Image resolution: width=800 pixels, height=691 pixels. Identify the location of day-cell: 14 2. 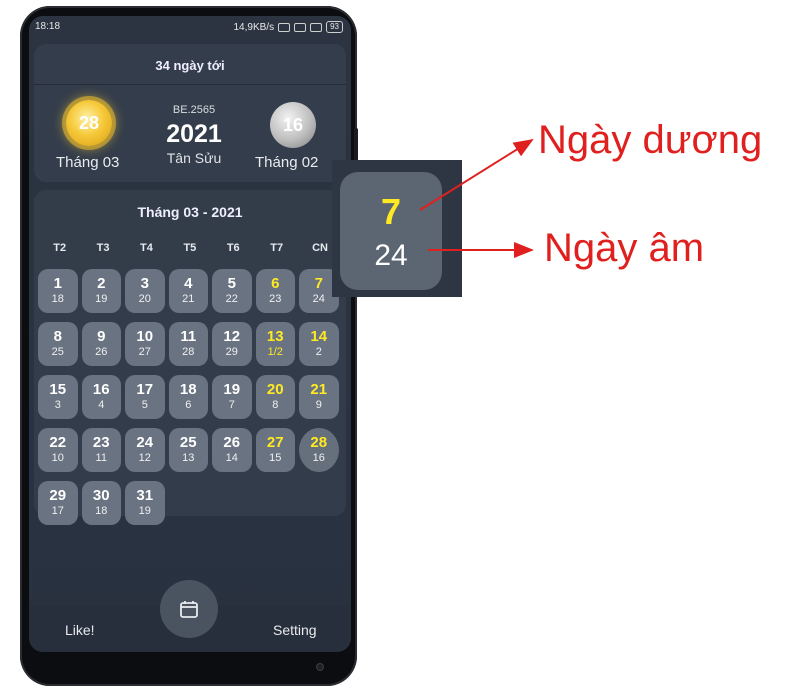
(319, 344).